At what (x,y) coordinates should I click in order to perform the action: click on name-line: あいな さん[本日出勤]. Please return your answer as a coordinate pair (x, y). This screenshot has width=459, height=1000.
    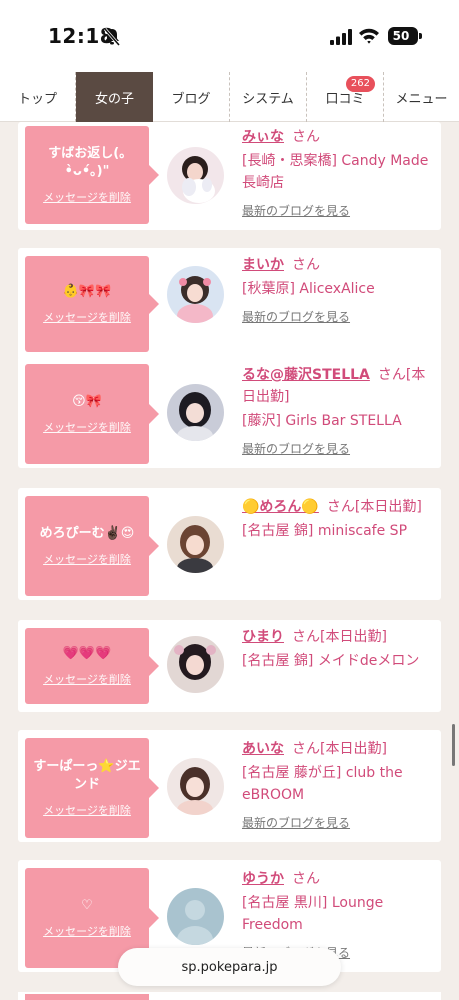
    Looking at the image, I should click on (337, 749).